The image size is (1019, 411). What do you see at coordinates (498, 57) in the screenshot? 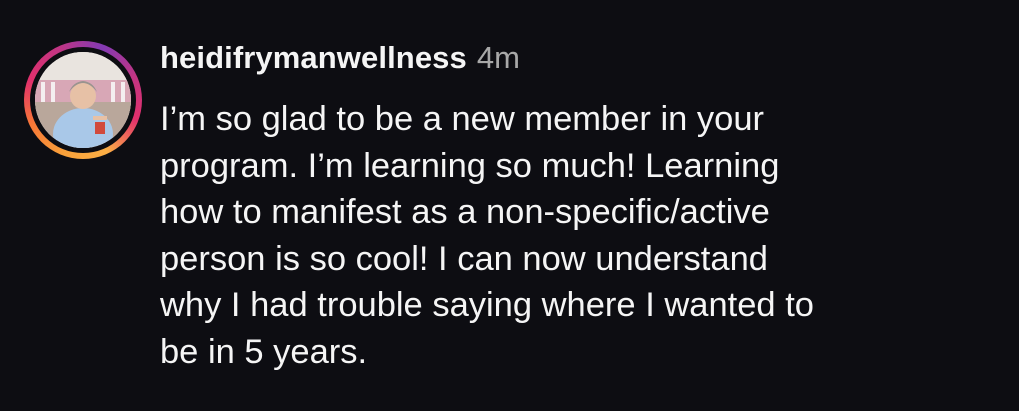
I see `timestamp: 4m` at bounding box center [498, 57].